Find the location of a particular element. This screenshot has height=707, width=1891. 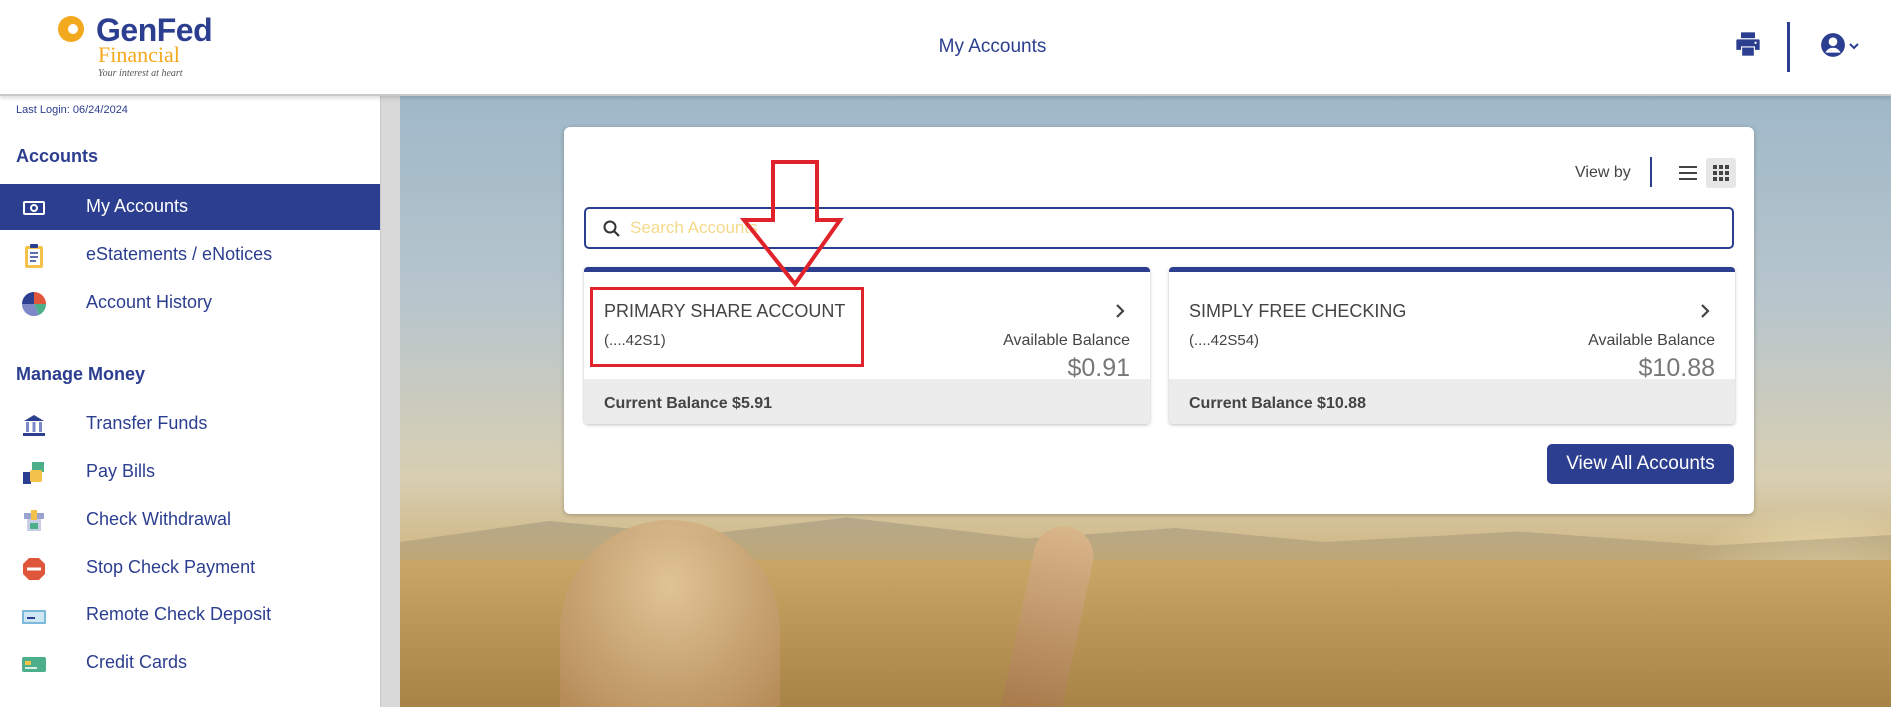

genfed-logo: GenFed Financial Your interest at heart is located at coordinates (141, 47).